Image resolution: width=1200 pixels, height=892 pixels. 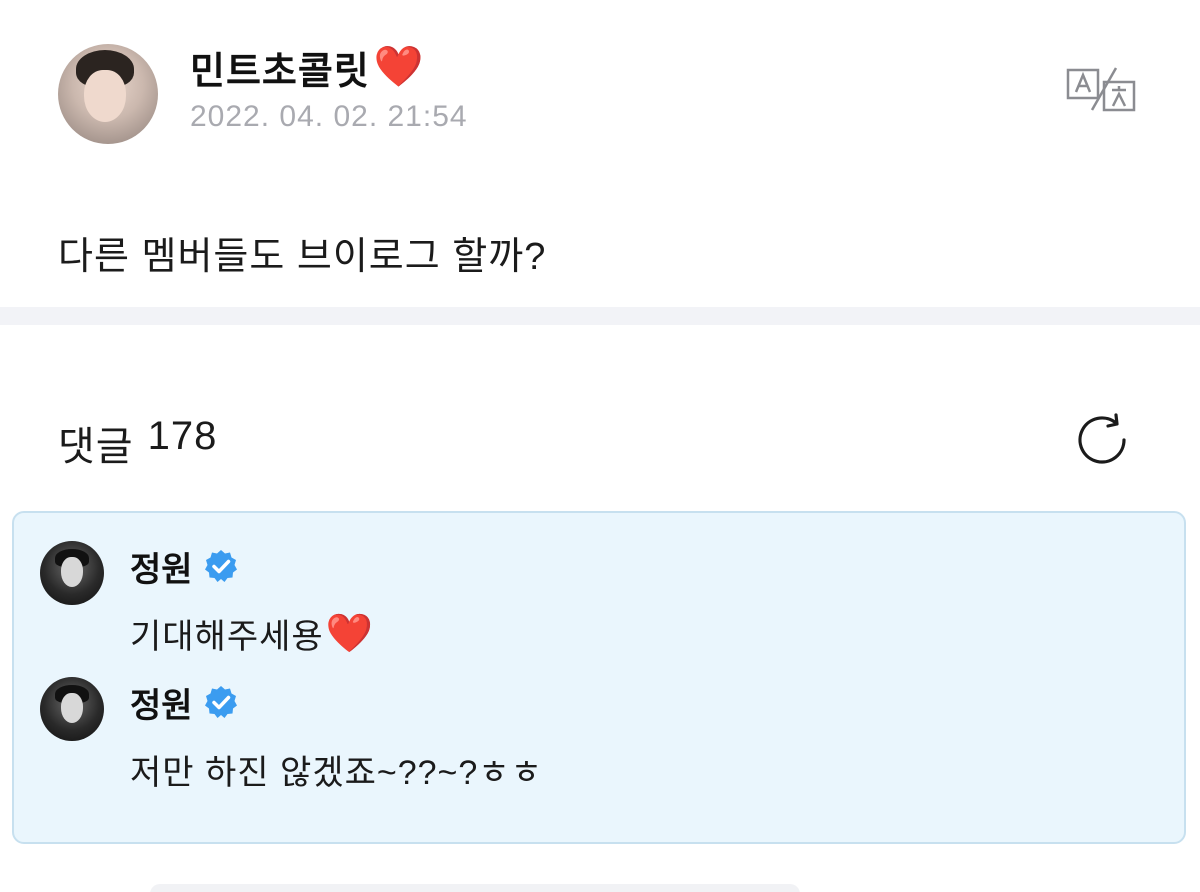 I want to click on comment-item: 정원 기대해주세용 ❤️, so click(x=599, y=597).